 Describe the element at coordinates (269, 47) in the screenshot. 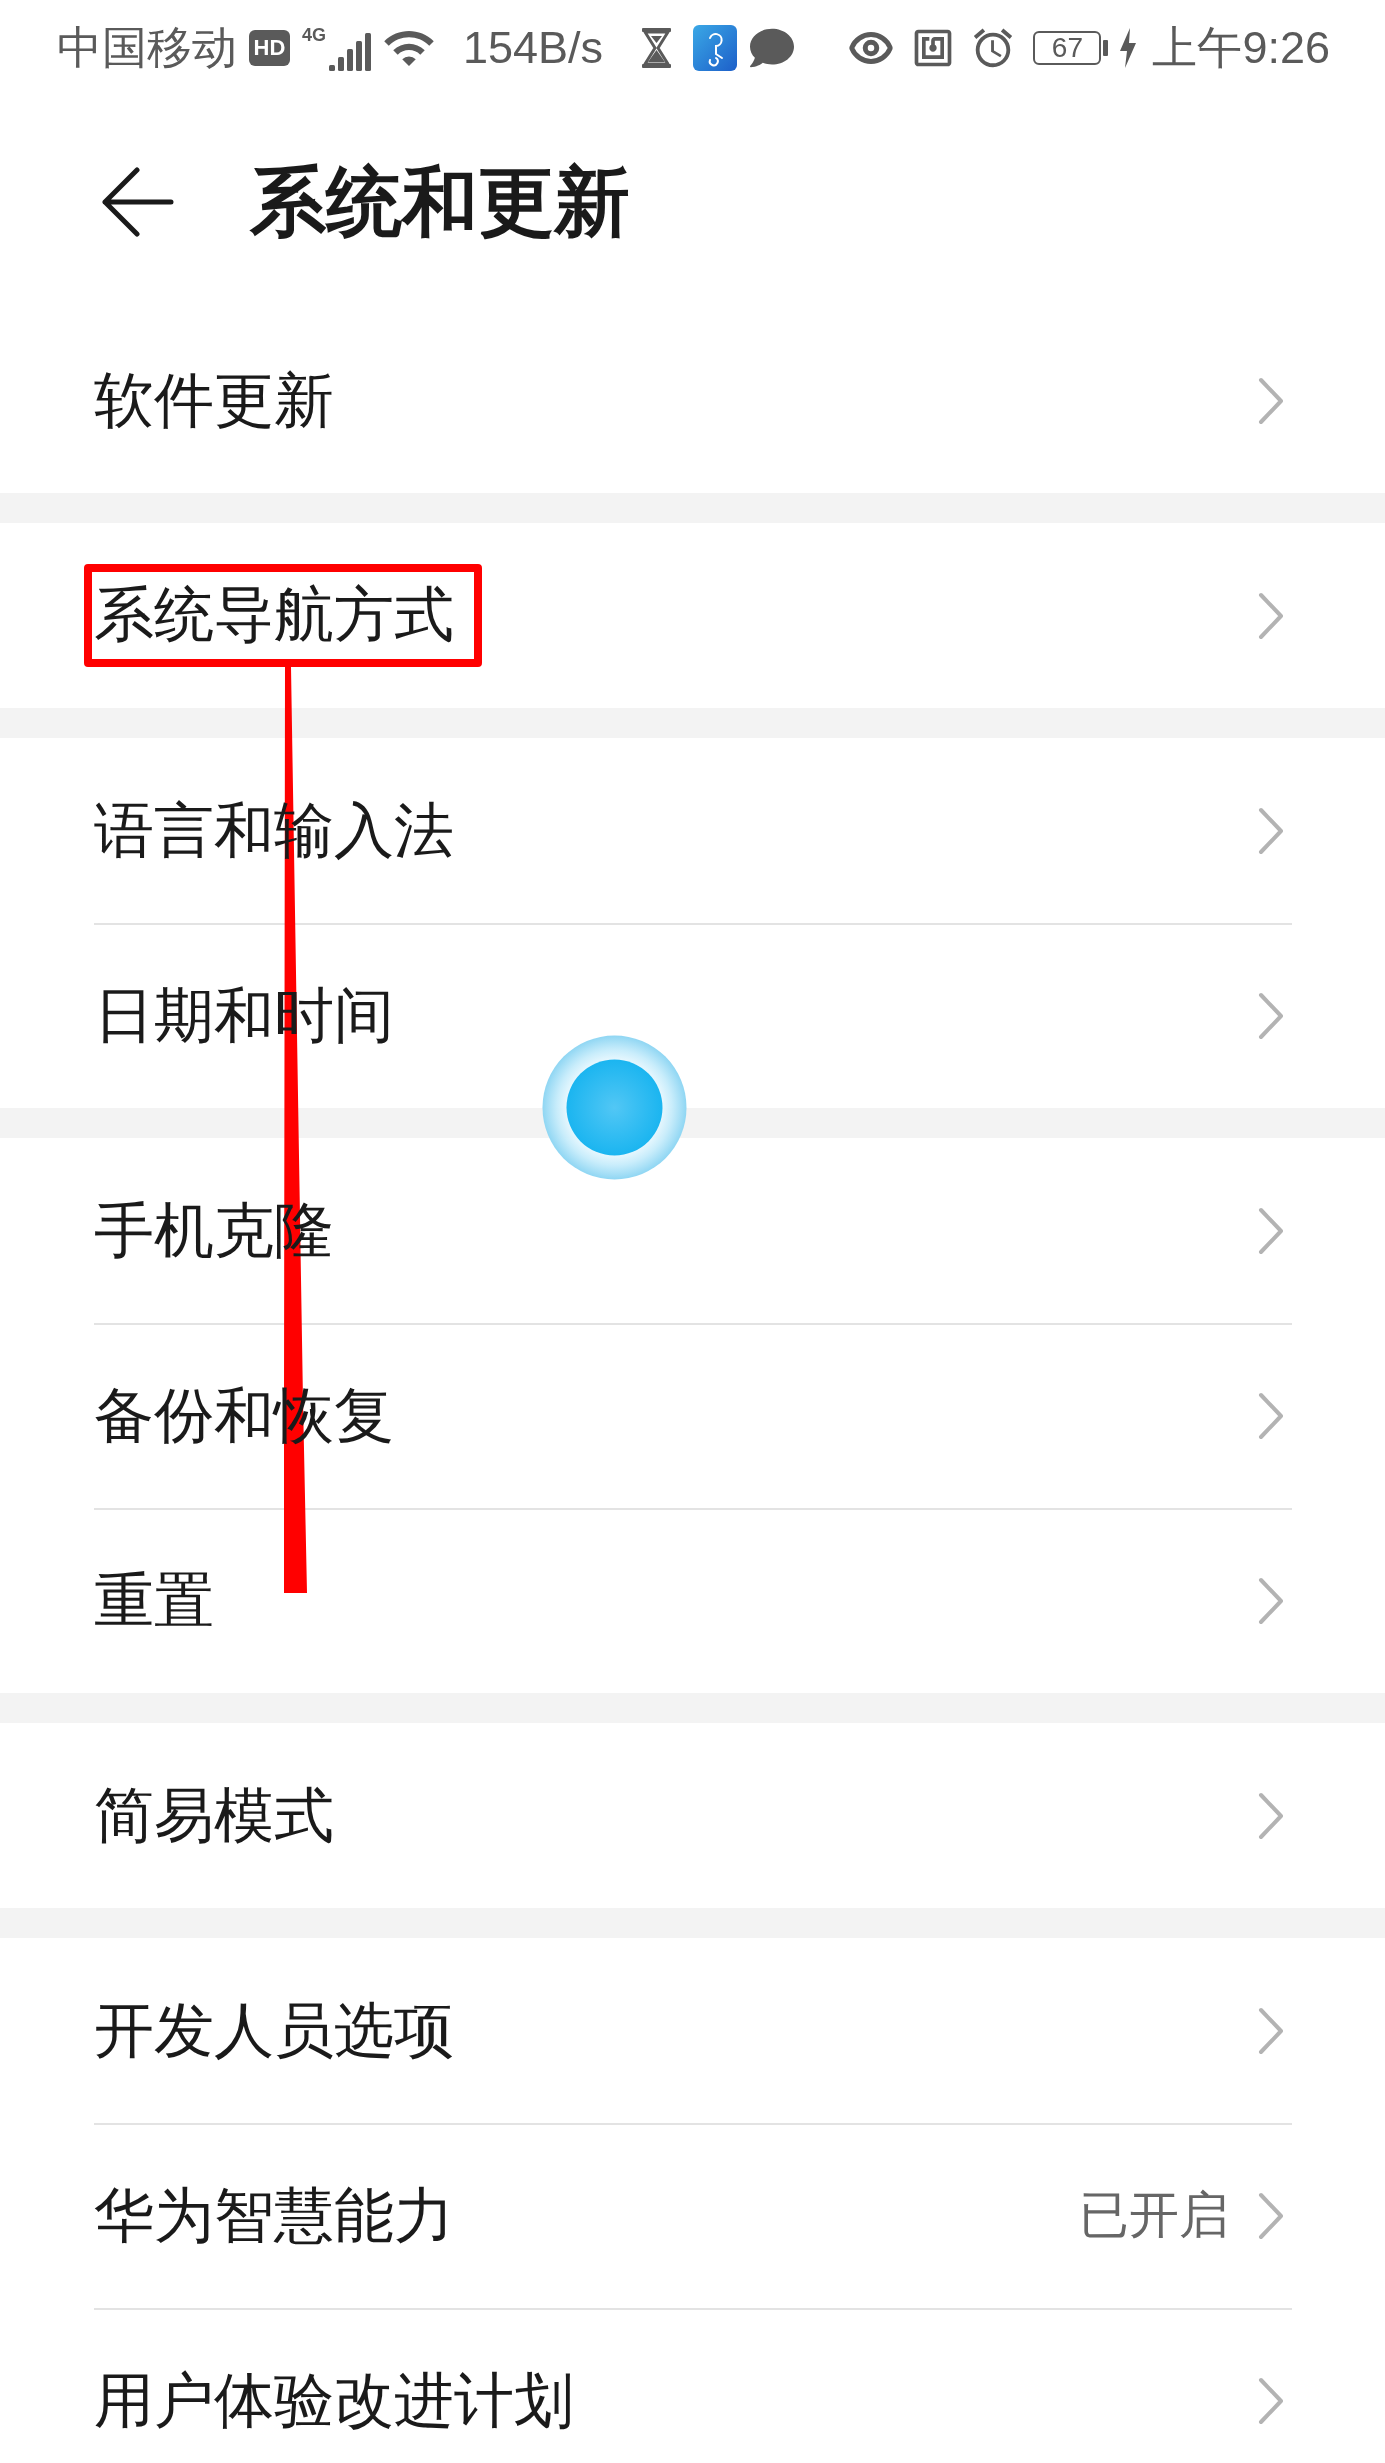

I see `hd-badge: HD` at that location.